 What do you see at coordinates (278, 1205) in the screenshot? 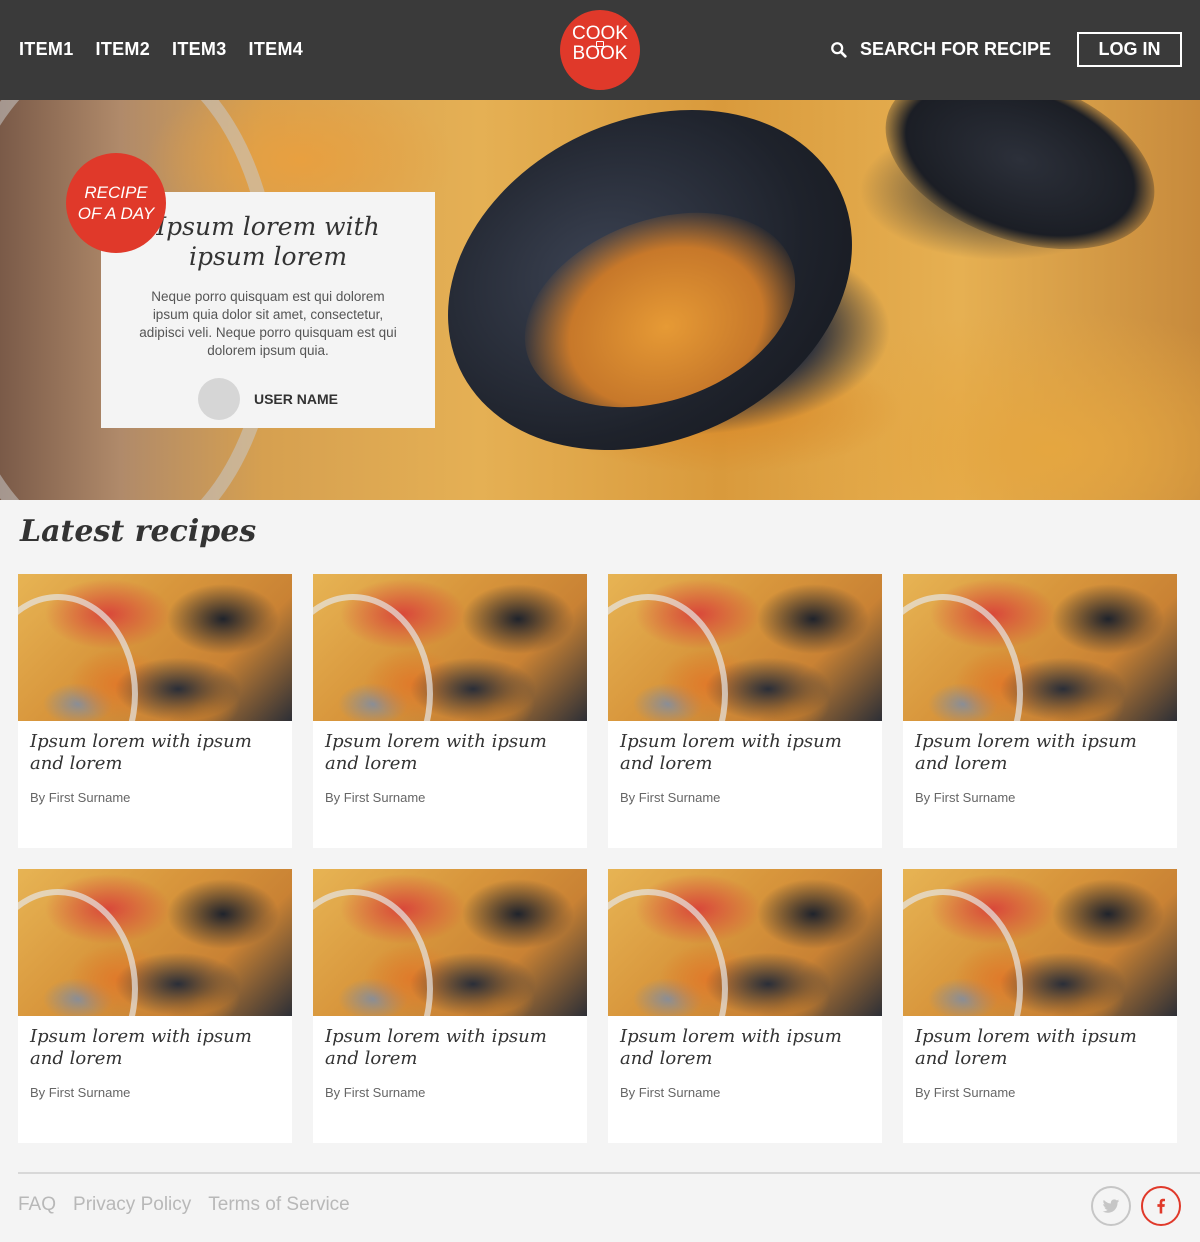
I see `footer-link-terms: Terms of Service` at bounding box center [278, 1205].